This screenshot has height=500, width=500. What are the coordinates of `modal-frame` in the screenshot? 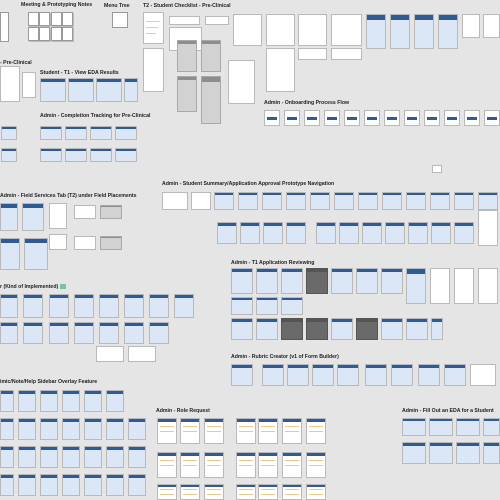 It's located at (292, 329).